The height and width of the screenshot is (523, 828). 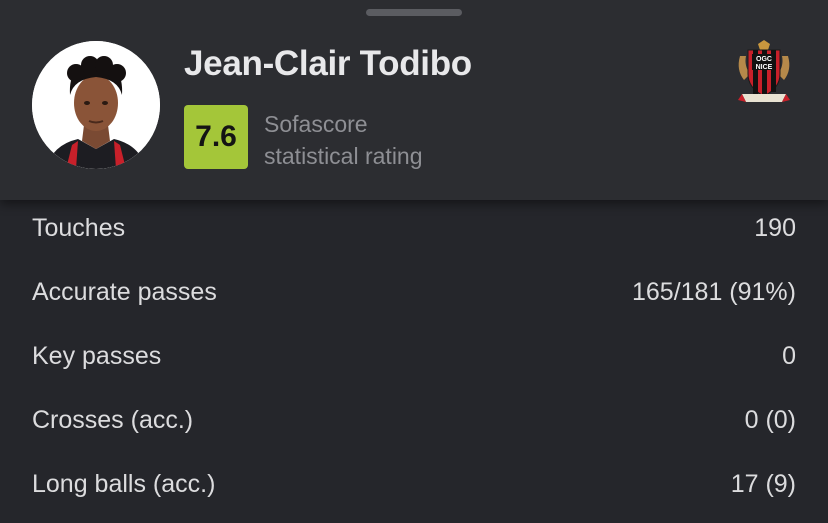 I want to click on stat-label: Touches, so click(x=79, y=228).